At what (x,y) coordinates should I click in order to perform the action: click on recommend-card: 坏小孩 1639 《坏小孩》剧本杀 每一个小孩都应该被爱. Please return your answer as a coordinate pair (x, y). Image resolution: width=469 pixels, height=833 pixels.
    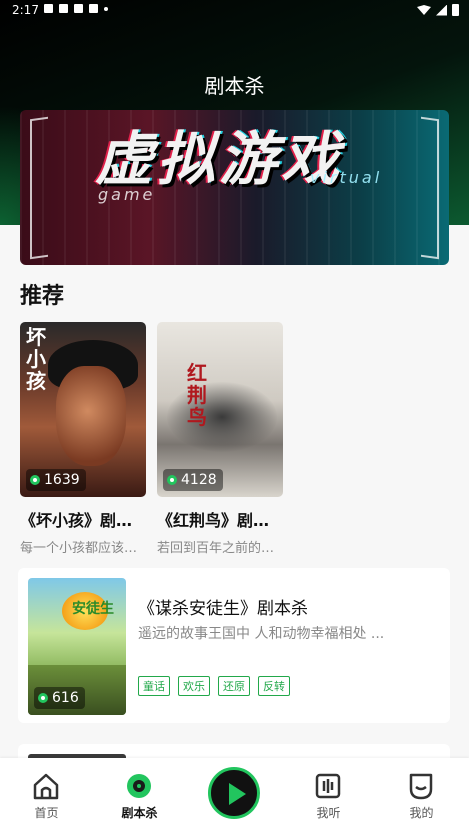
    Looking at the image, I should click on (83, 439).